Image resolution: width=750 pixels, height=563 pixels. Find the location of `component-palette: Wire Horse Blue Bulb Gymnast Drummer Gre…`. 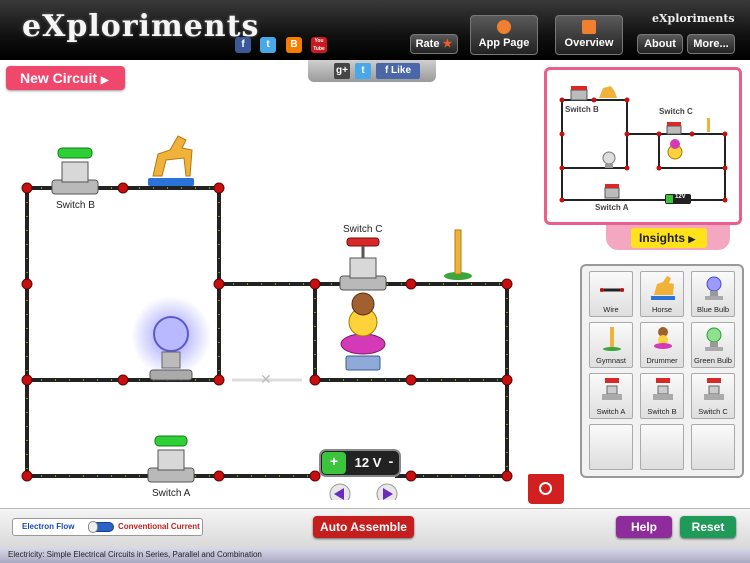

component-palette: Wire Horse Blue Bulb Gymnast Drummer Gre… is located at coordinates (662, 371).